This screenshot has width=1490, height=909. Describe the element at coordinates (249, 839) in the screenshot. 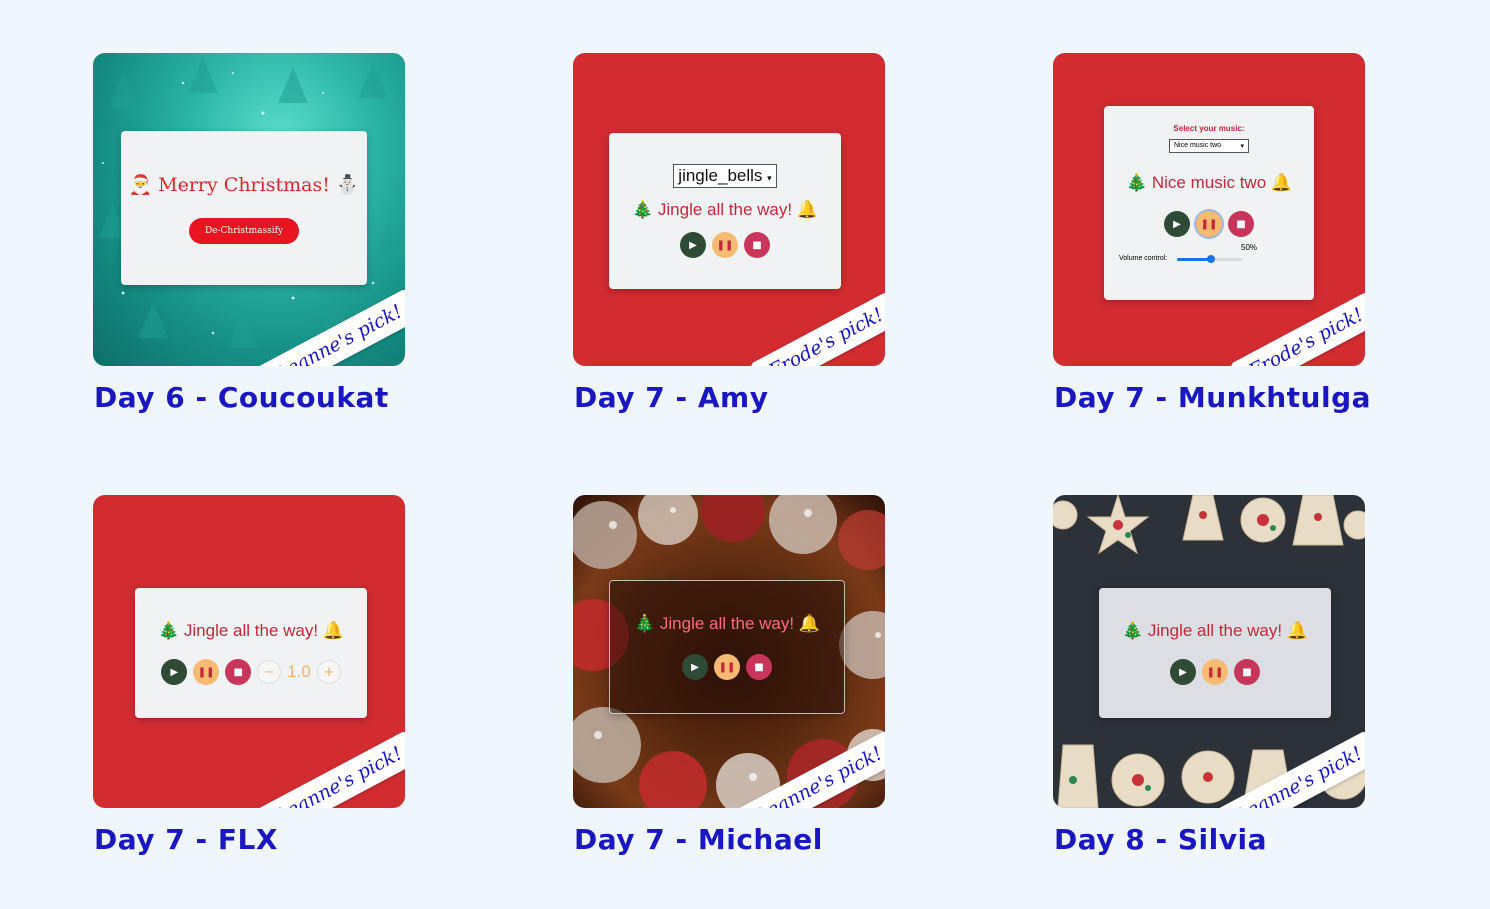

I see `card-caption: Day 7 - FLX` at that location.